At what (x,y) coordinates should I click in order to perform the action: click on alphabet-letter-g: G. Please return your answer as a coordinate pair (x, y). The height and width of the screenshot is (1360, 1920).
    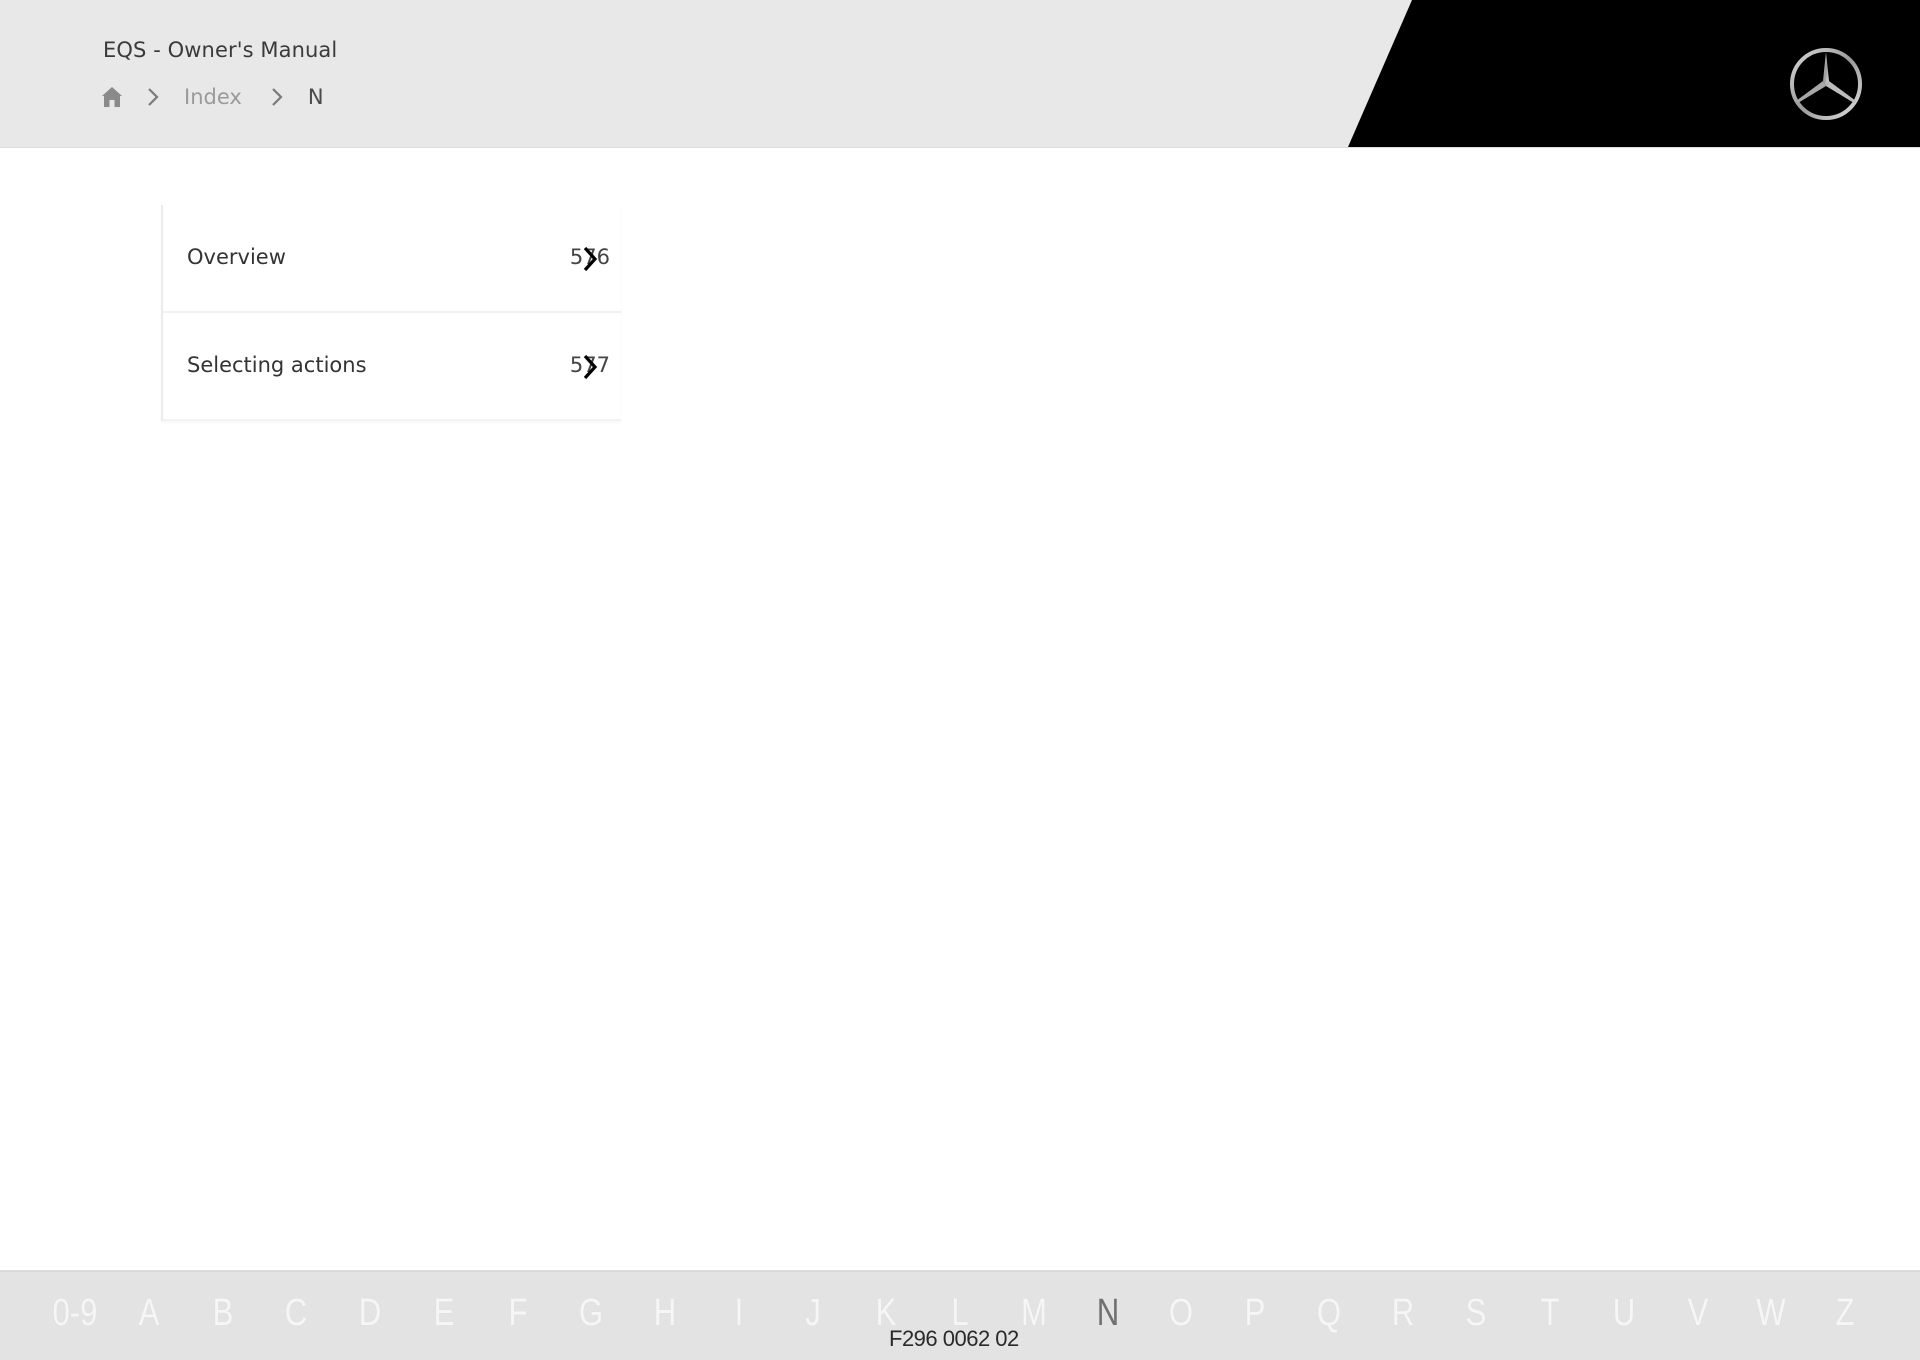
    Looking at the image, I should click on (591, 1313).